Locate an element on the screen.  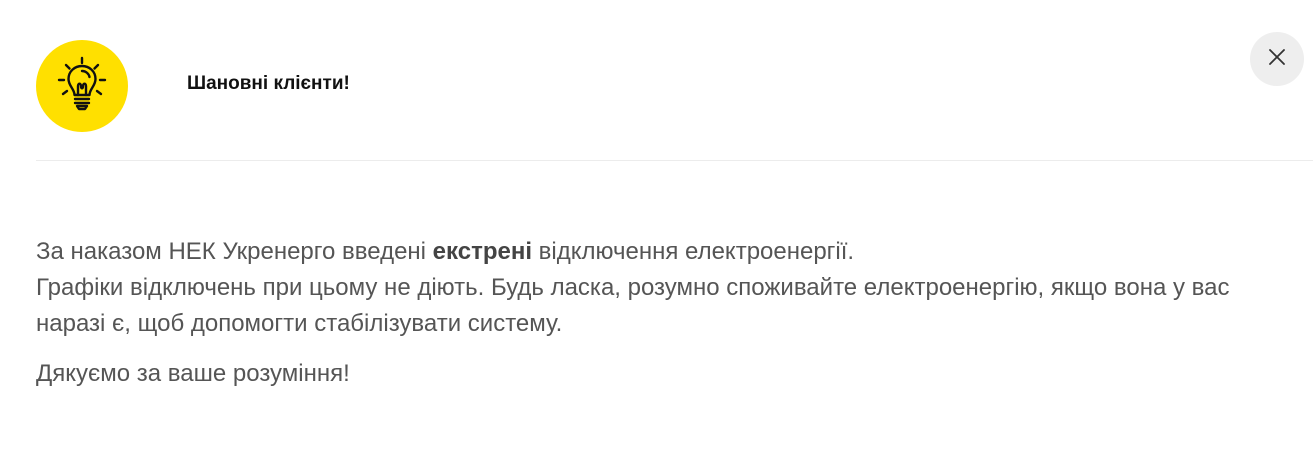
lightbulb-badge is located at coordinates (82, 86).